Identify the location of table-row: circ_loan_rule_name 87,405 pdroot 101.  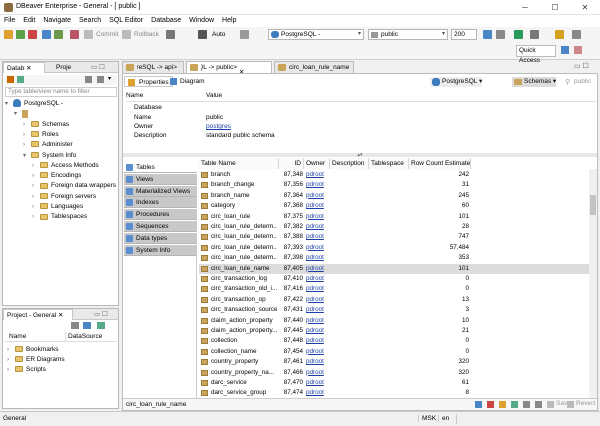
(394, 268).